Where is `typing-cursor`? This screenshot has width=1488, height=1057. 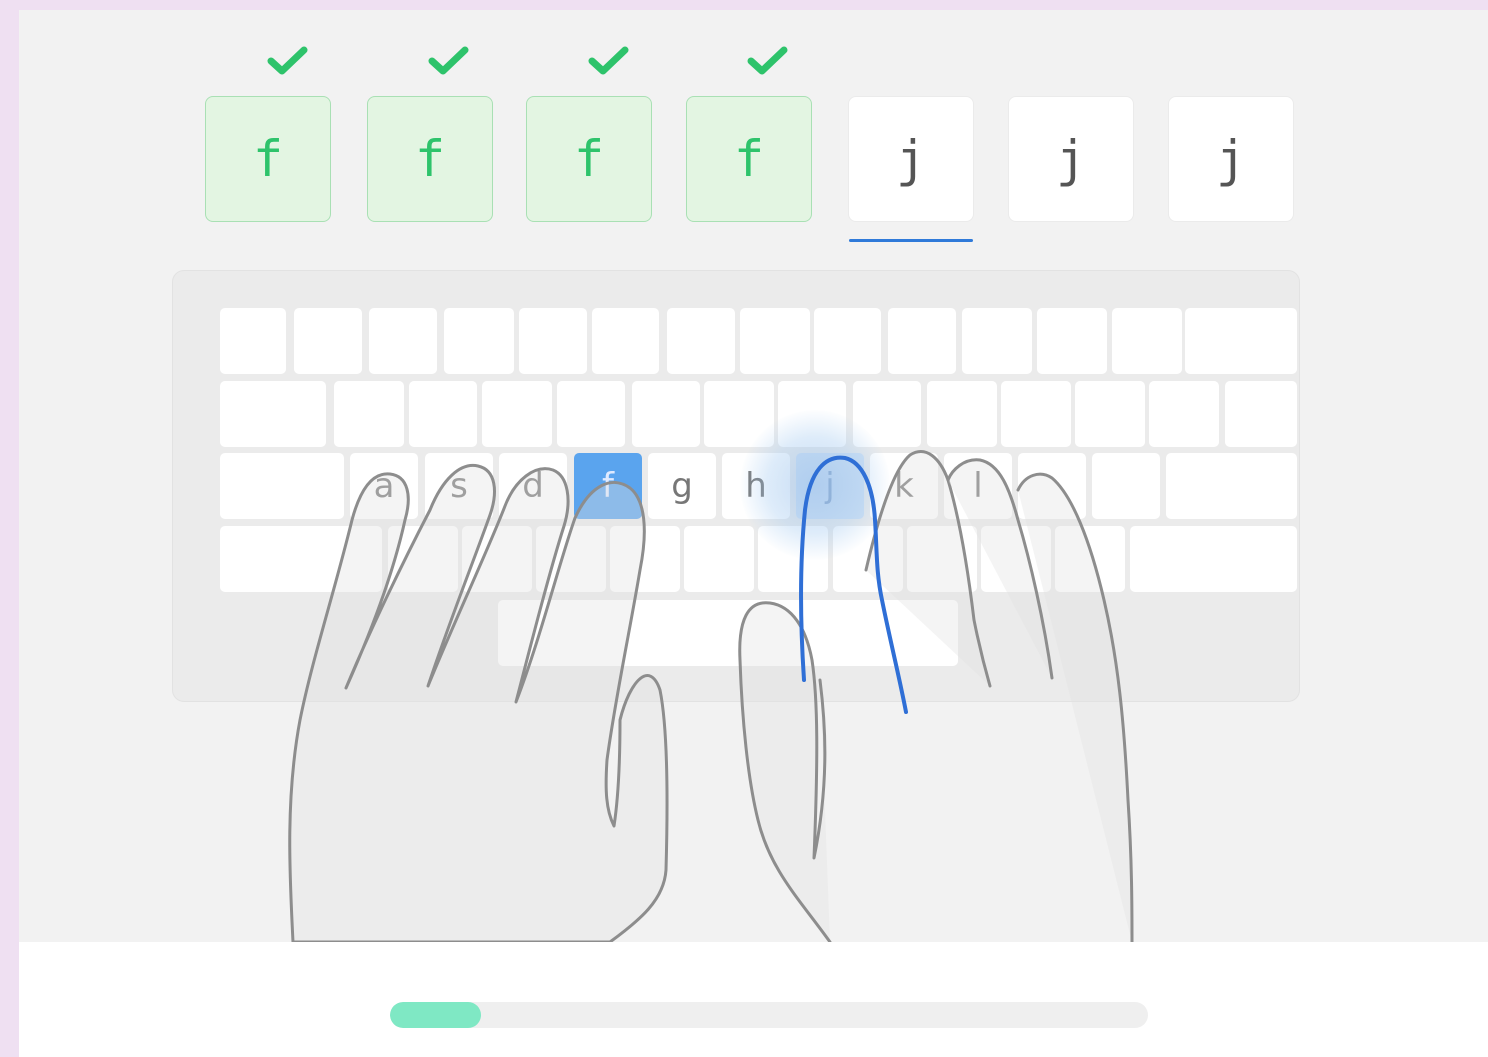
typing-cursor is located at coordinates (911, 240).